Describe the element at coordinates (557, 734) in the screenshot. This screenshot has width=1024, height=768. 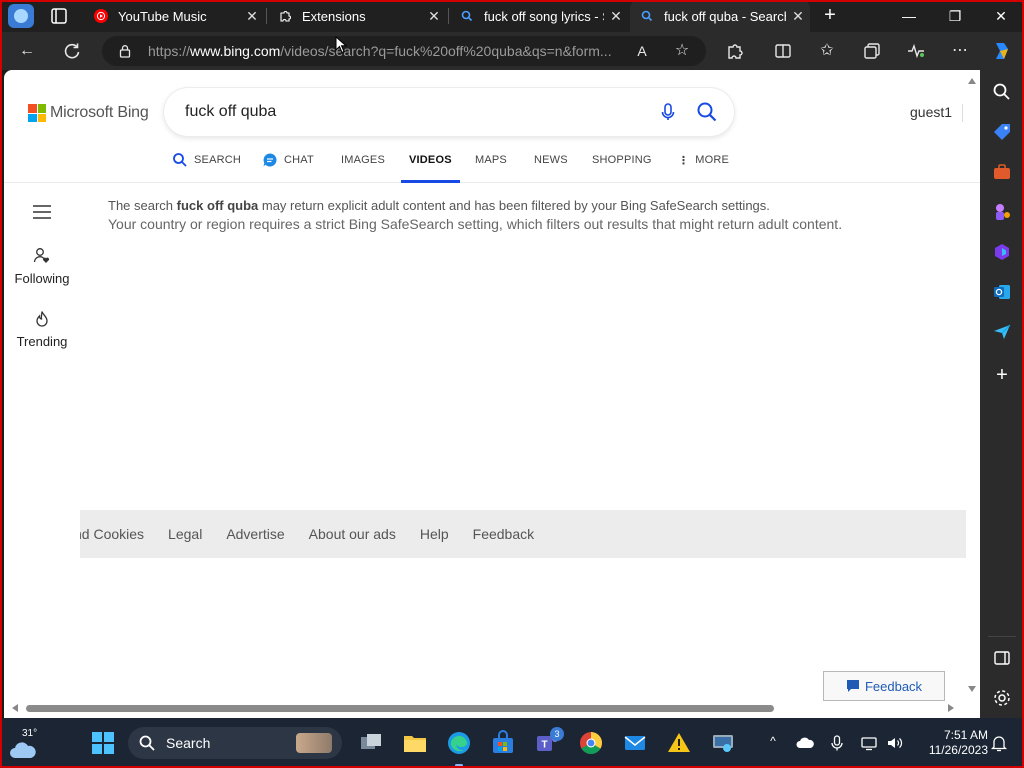
I see `teams-notification-badge: 3` at that location.